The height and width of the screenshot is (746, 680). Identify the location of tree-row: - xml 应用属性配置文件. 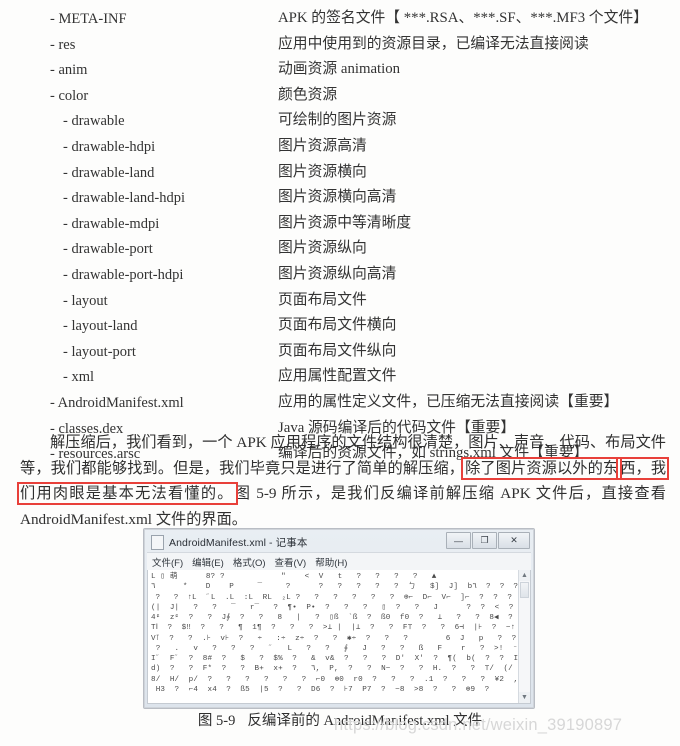
(340, 377).